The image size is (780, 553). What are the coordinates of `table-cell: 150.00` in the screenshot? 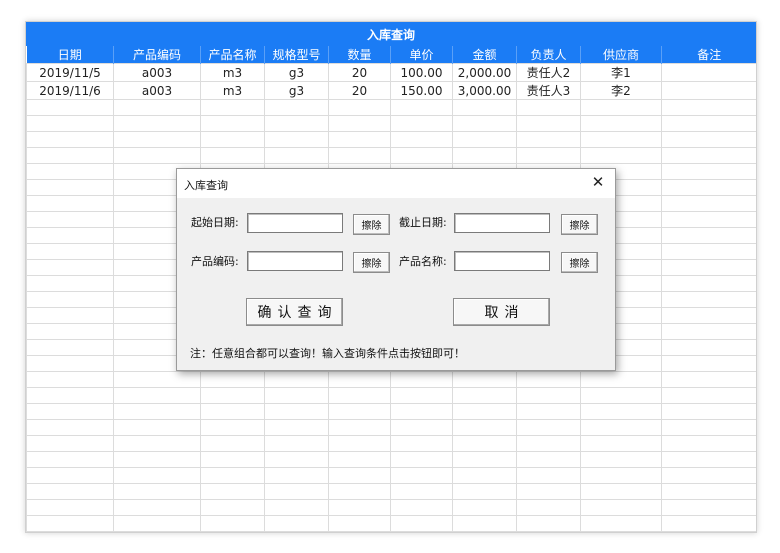 It's located at (421, 90).